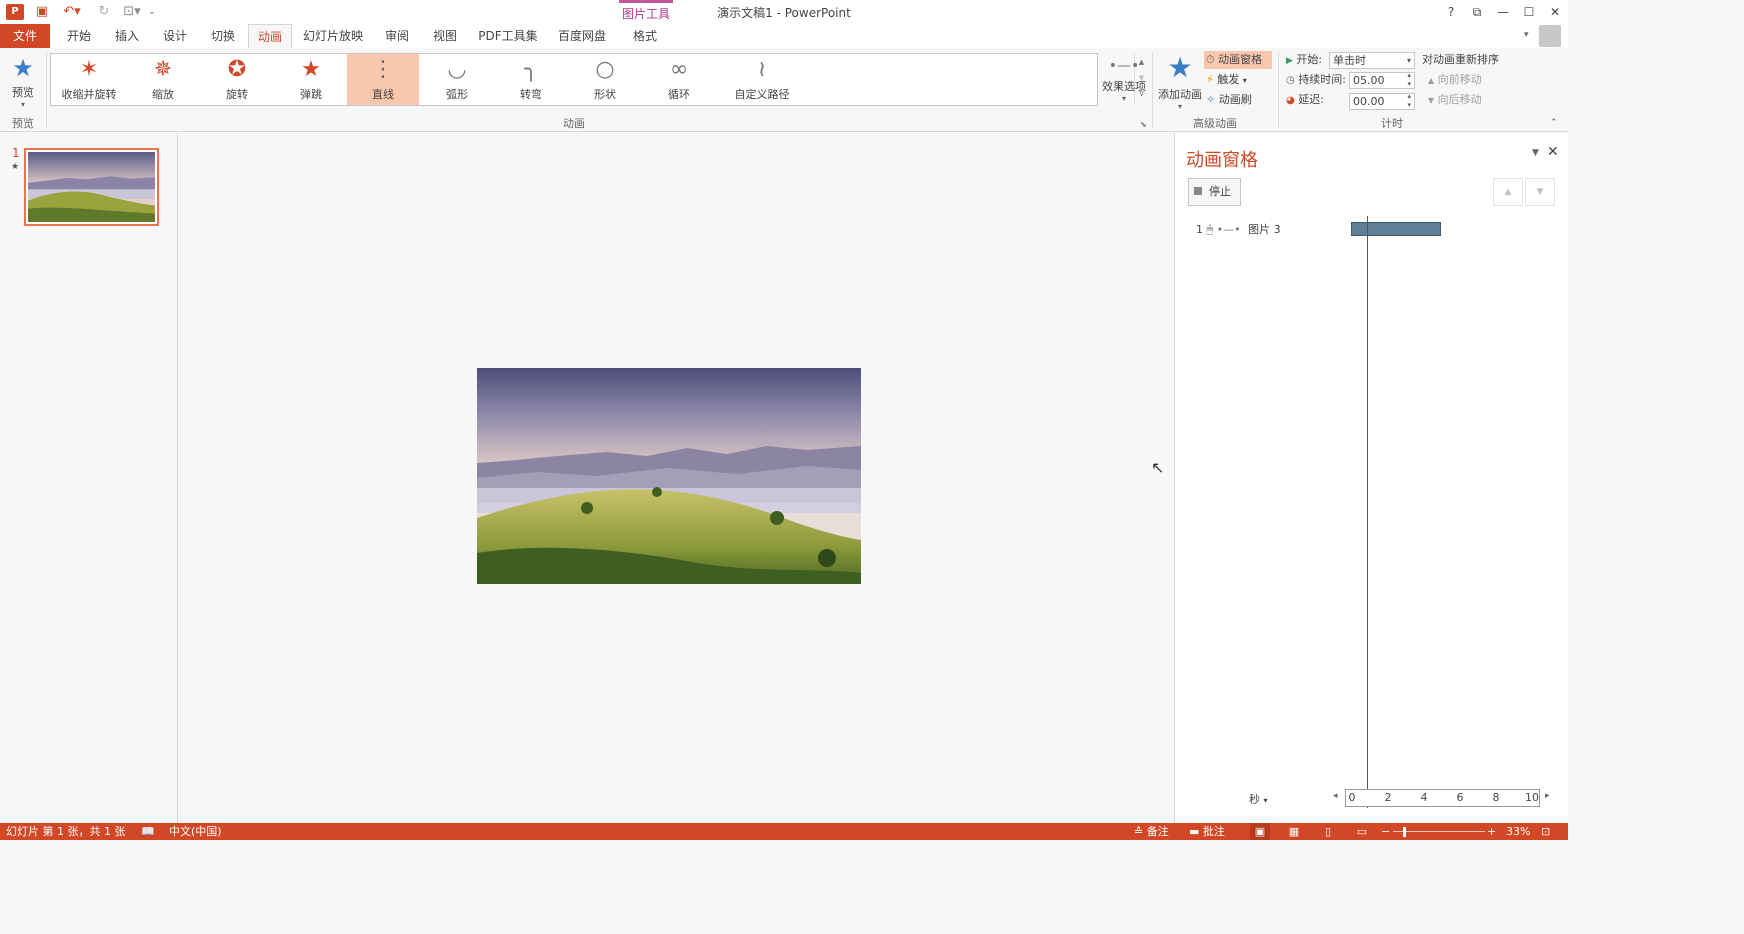  What do you see at coordinates (508, 36) in the screenshot?
I see `tab-pdf-tools: PDF工具集` at bounding box center [508, 36].